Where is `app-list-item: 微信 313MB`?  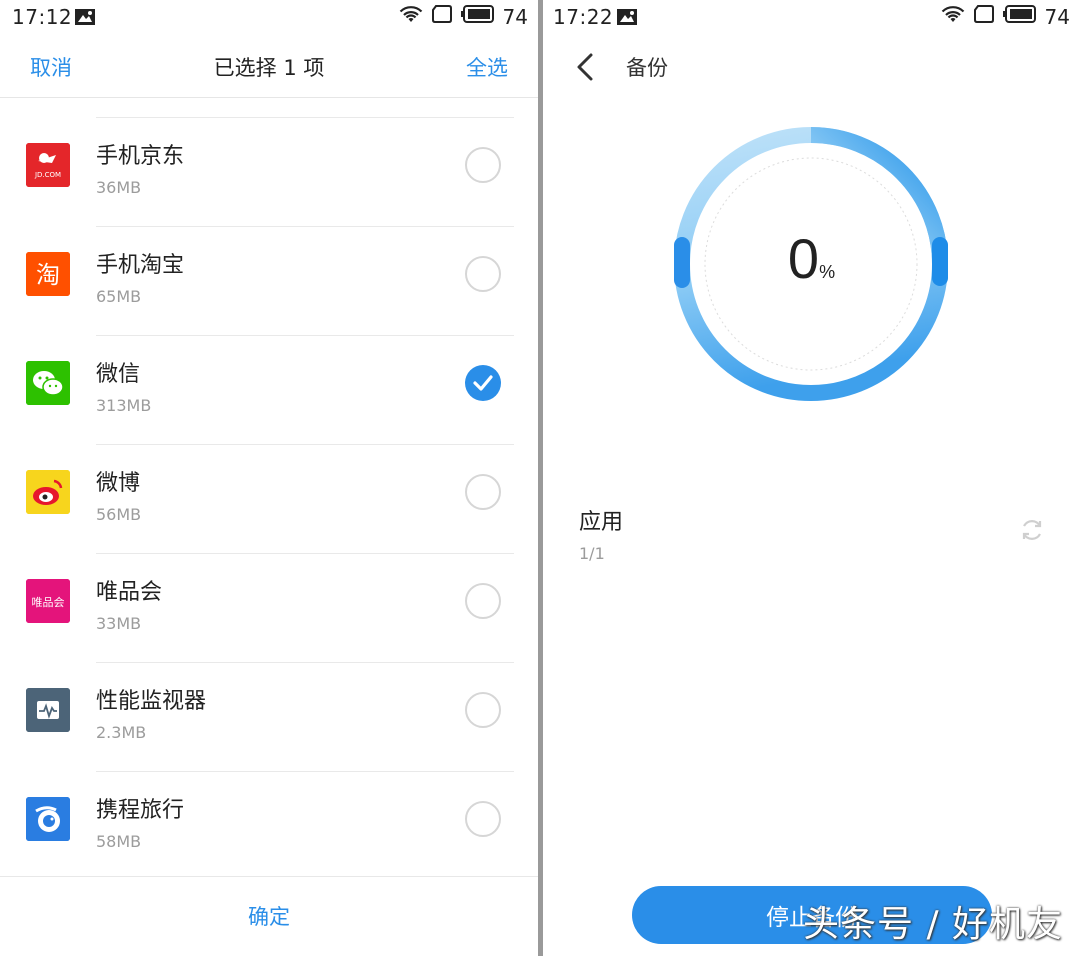
app-list-item: 微信 313MB is located at coordinates (269, 390).